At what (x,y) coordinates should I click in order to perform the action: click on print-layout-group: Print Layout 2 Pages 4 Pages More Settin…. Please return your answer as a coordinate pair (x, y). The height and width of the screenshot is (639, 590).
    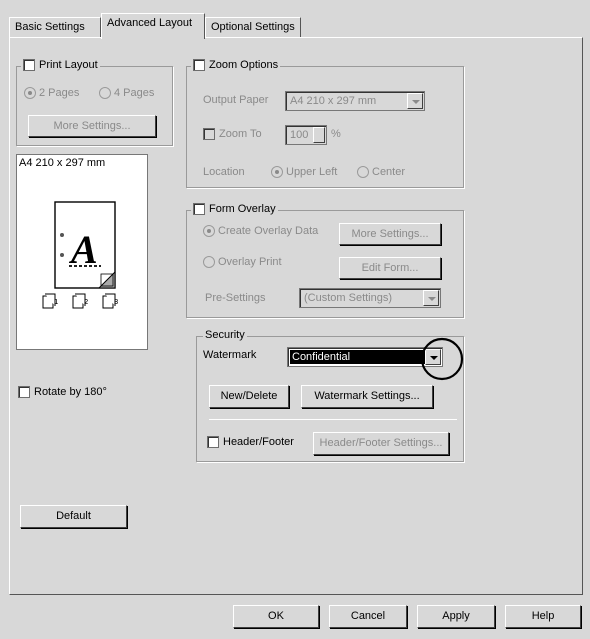
    Looking at the image, I should click on (94, 102).